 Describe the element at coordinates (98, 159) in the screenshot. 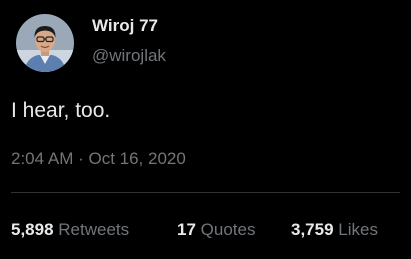

I see `tweet-timestamp: 2:04 AM · Oct 16, 2020` at that location.